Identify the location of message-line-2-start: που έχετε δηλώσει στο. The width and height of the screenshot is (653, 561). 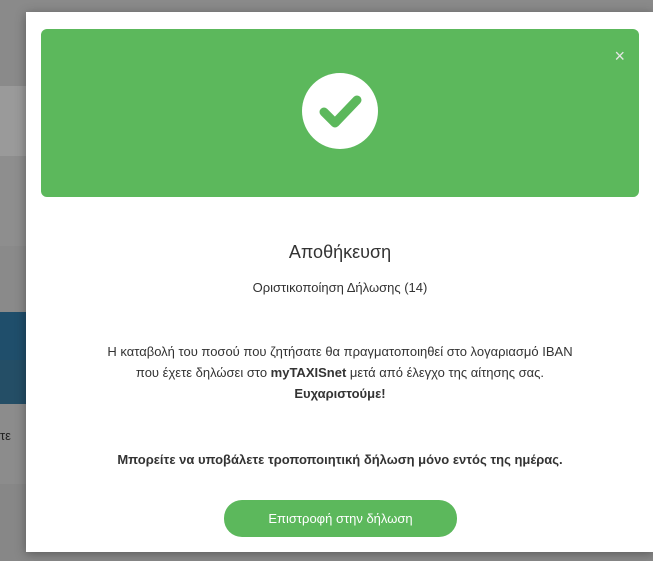
(203, 372).